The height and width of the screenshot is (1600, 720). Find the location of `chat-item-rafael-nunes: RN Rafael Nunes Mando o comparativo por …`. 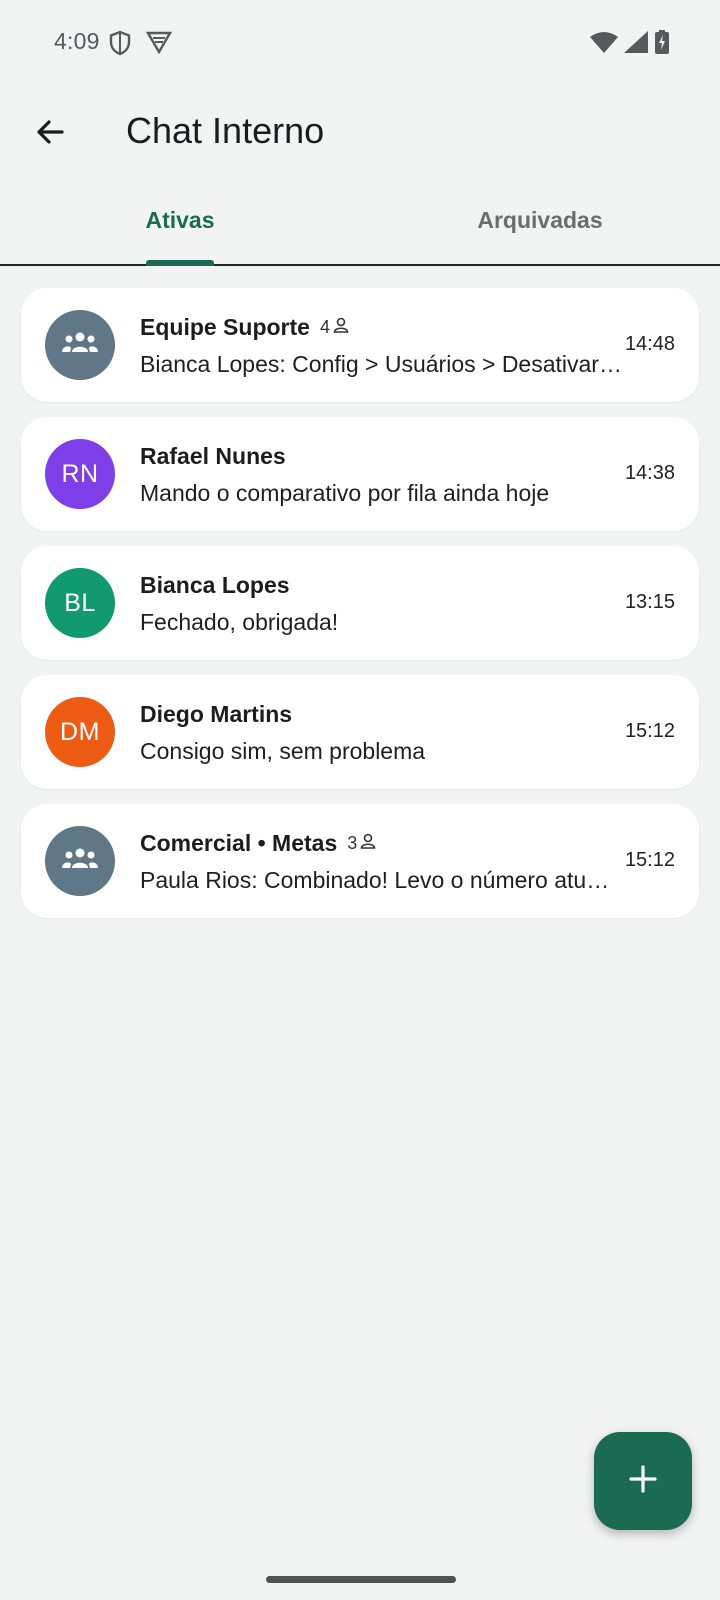

chat-item-rafael-nunes: RN Rafael Nunes Mando o comparativo por … is located at coordinates (360, 474).